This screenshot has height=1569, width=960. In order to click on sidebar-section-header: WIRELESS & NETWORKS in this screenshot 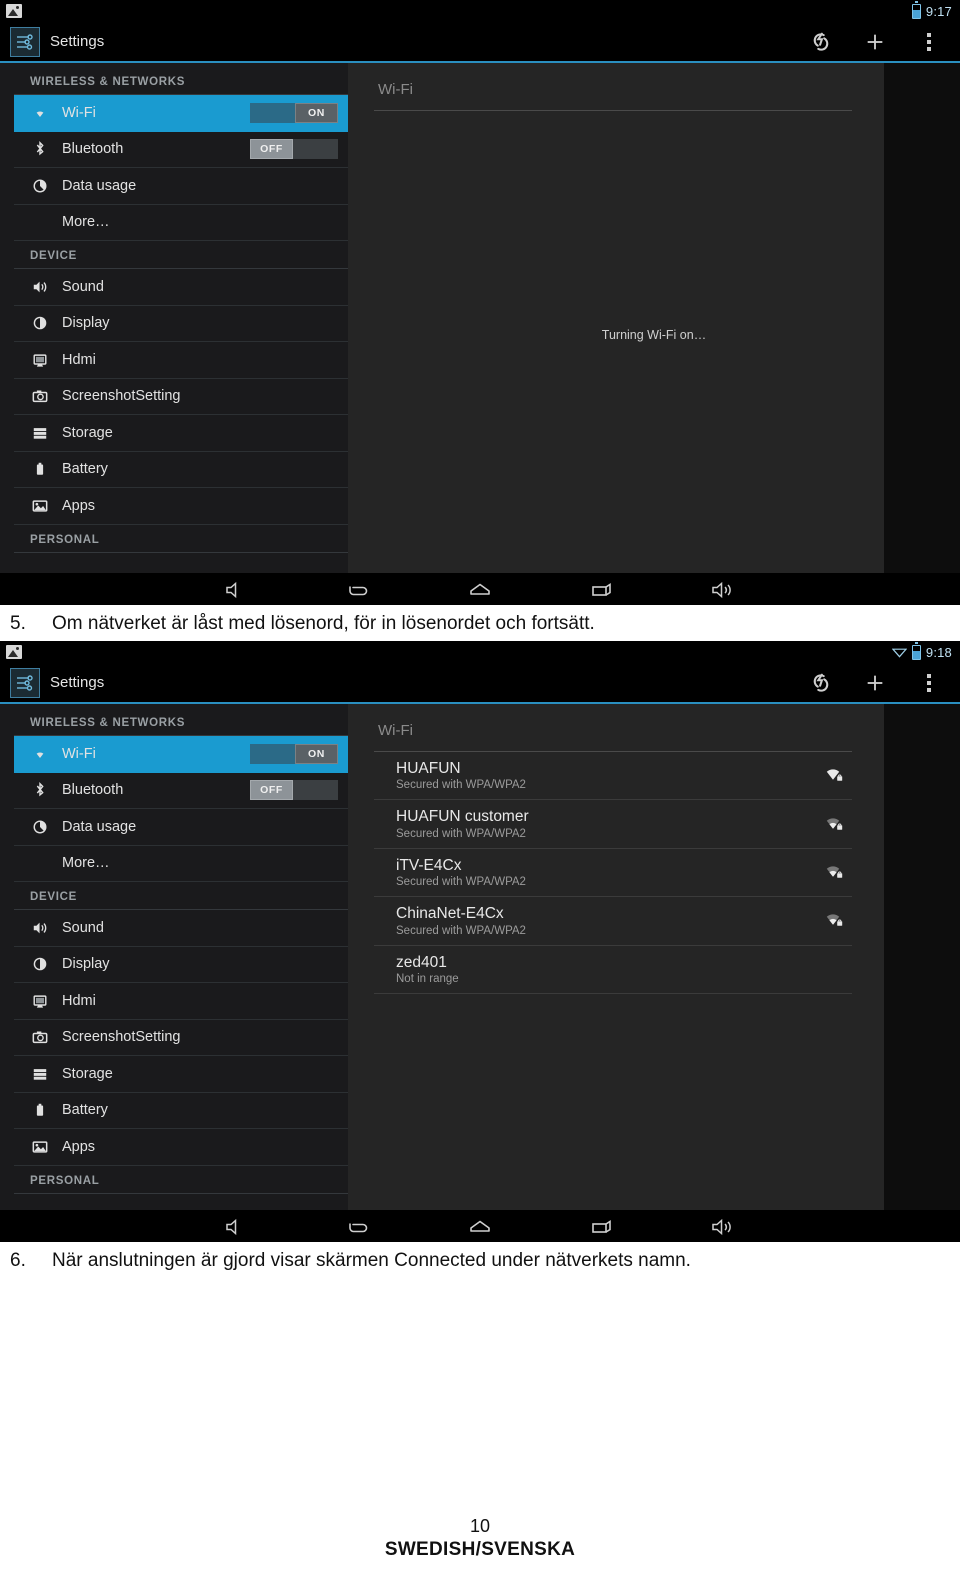, I will do `click(181, 81)`.